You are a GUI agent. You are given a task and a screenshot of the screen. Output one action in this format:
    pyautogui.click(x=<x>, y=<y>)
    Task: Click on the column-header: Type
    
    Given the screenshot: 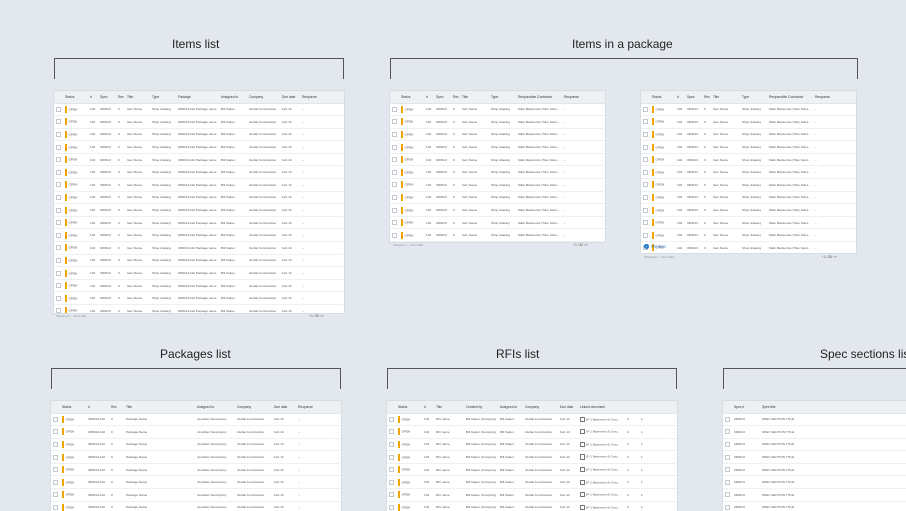 What is the action you would take?
    pyautogui.click(x=753, y=97)
    